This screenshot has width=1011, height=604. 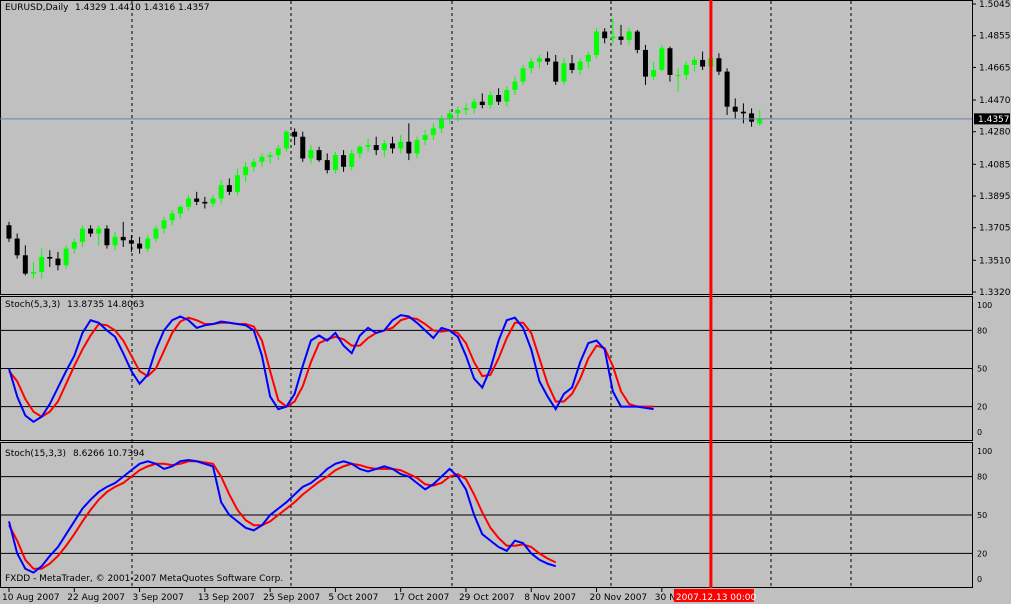 What do you see at coordinates (982, 553) in the screenshot?
I see `stoch2-tick-label-3: 20` at bounding box center [982, 553].